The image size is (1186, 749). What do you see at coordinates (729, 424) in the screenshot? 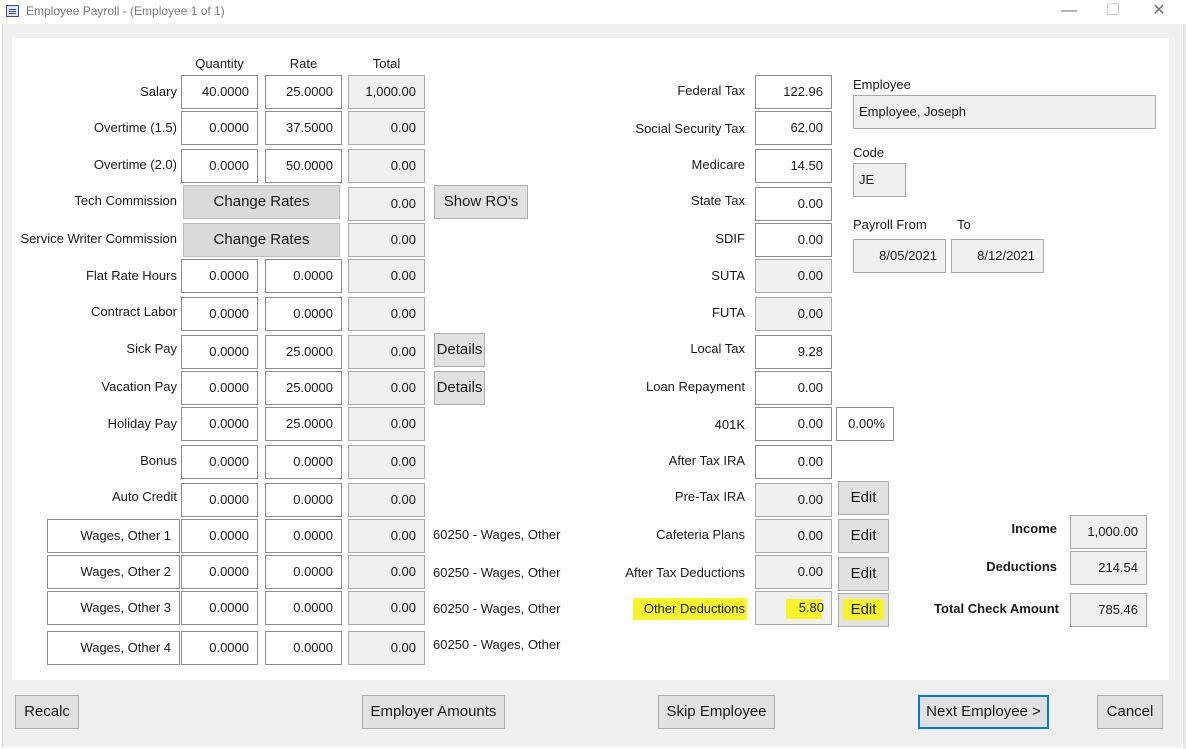
I see `401k-label: 401K` at bounding box center [729, 424].